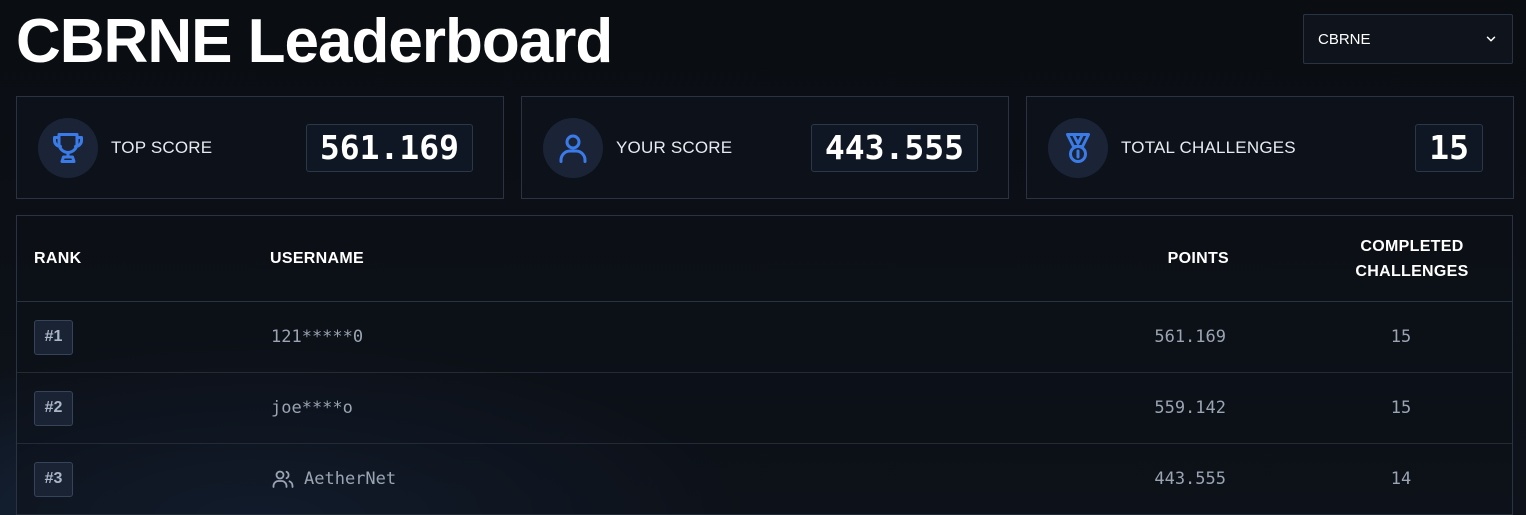 The height and width of the screenshot is (515, 1526). Describe the element at coordinates (317, 337) in the screenshot. I see `username: 121*****0` at that location.